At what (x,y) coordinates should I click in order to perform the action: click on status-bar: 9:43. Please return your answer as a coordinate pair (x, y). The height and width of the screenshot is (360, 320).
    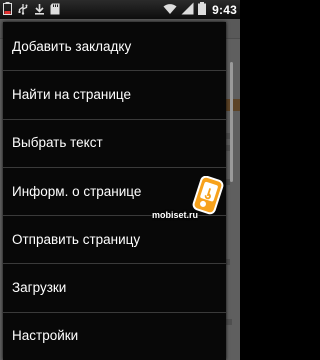
    Looking at the image, I should click on (120, 9).